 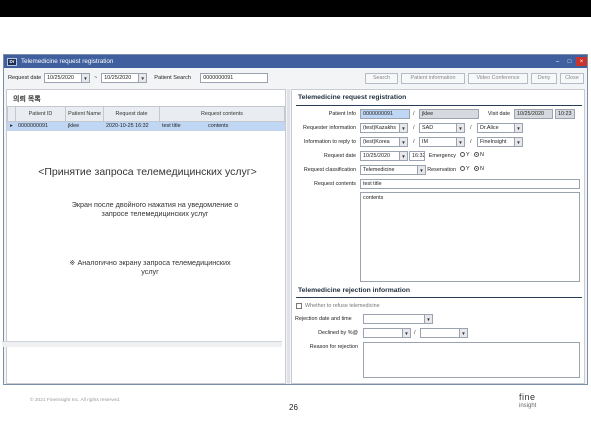 I want to click on panel-splitter, so click(x=288, y=236).